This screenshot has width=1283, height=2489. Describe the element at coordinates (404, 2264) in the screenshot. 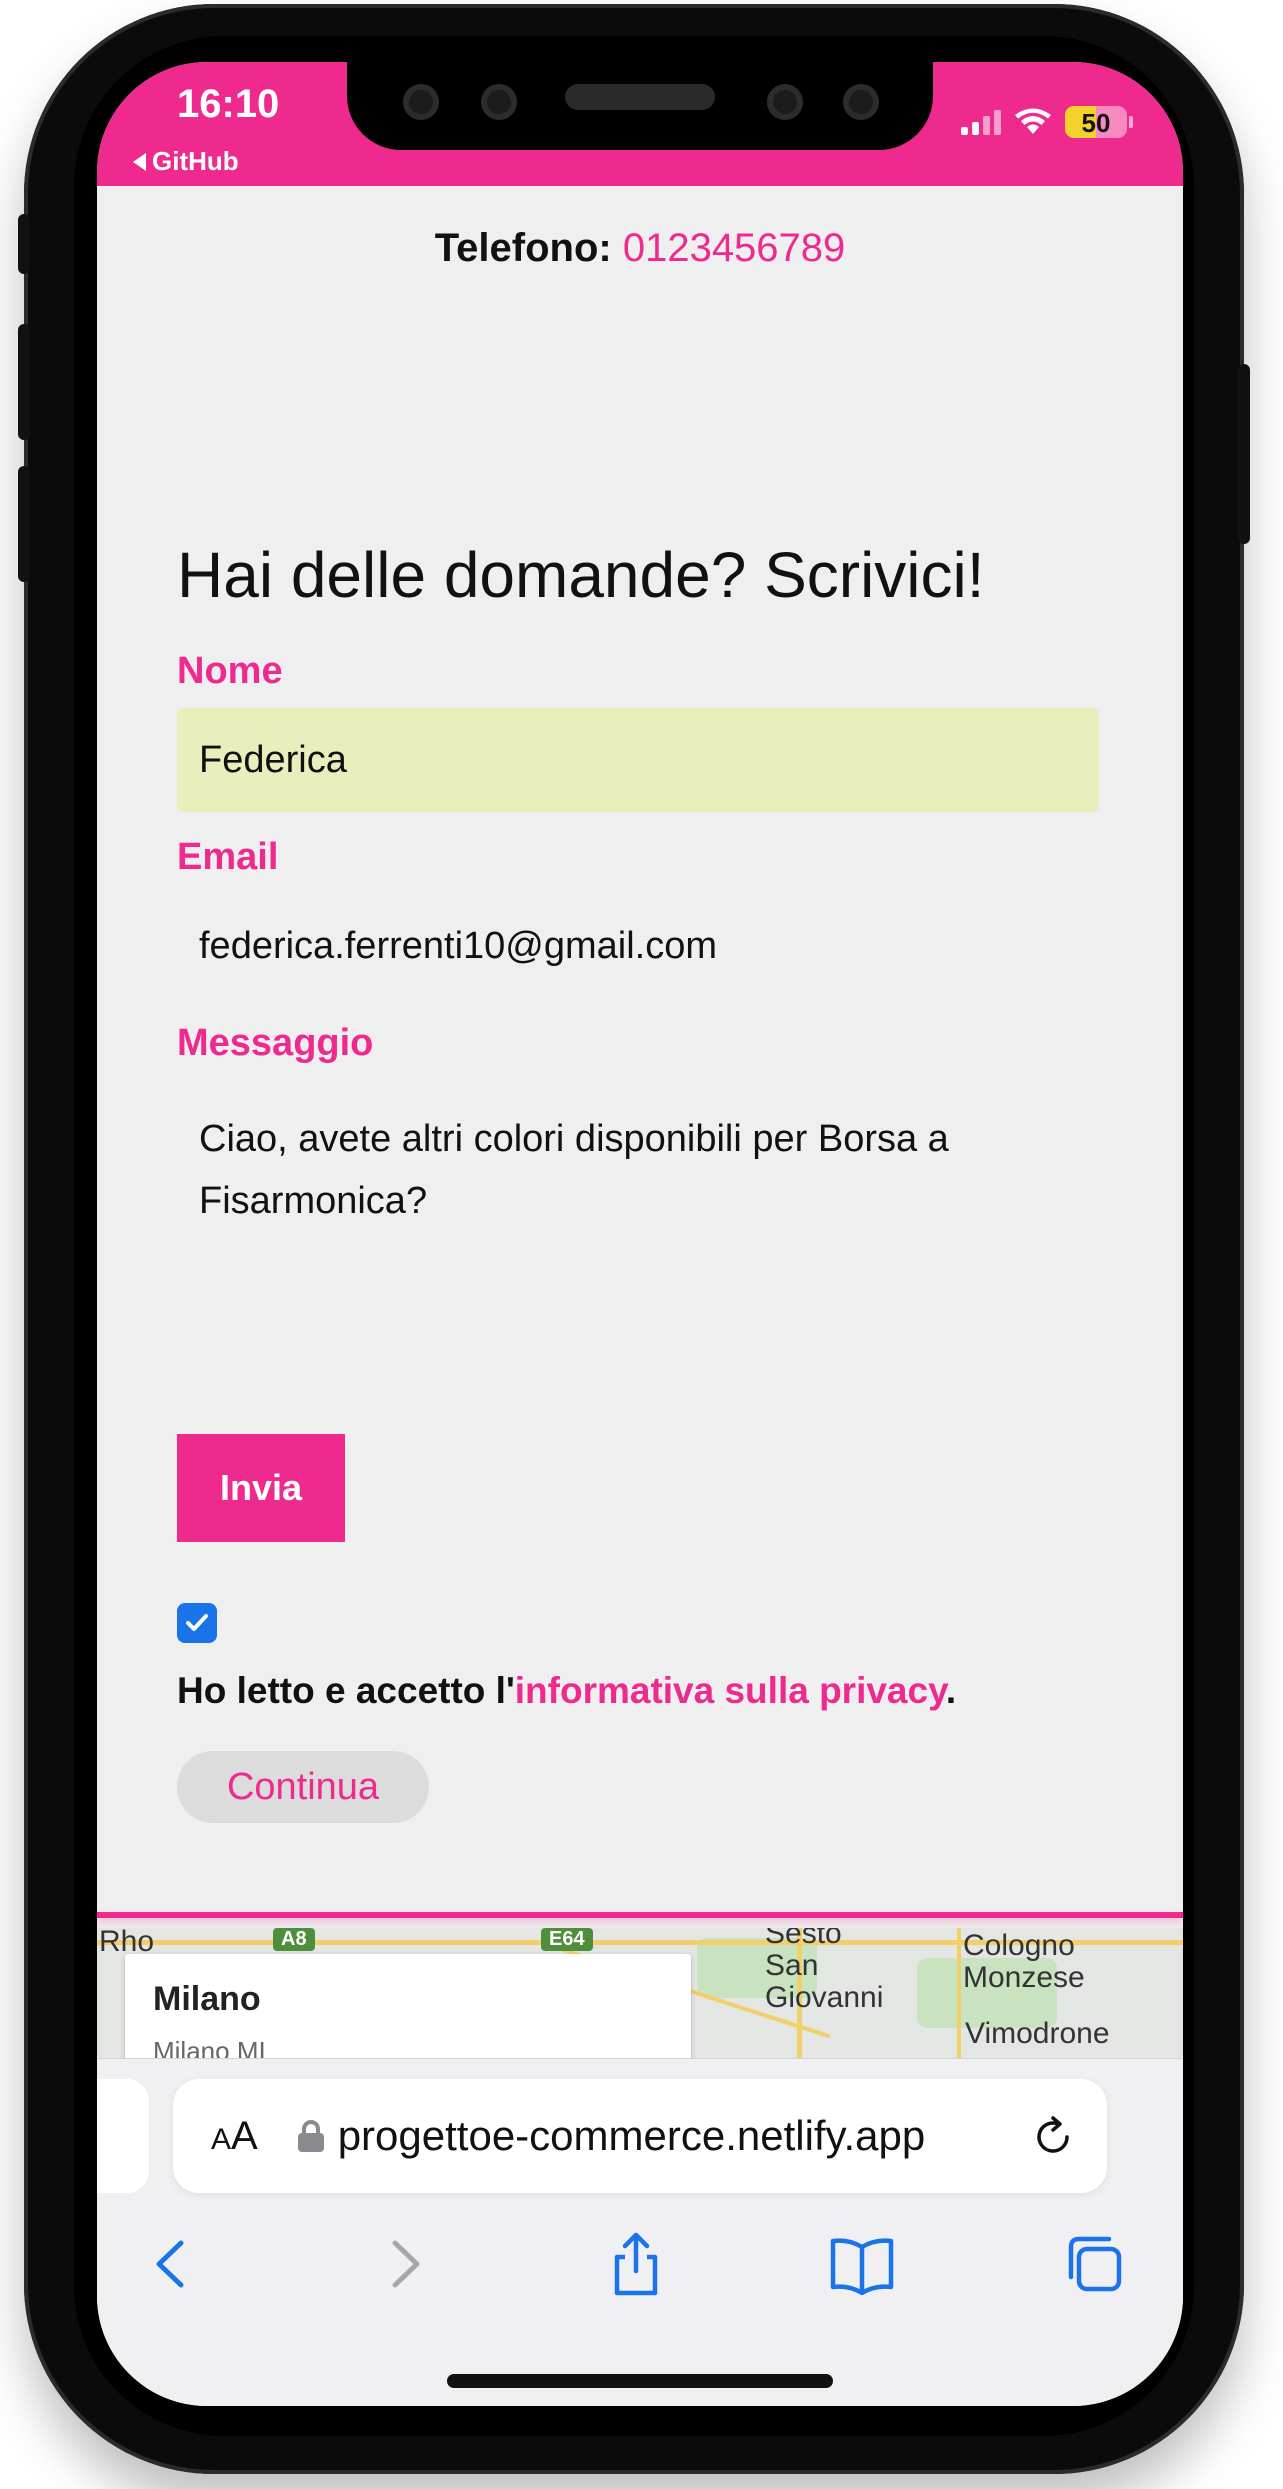

I see `forward-arrow-icon` at that location.